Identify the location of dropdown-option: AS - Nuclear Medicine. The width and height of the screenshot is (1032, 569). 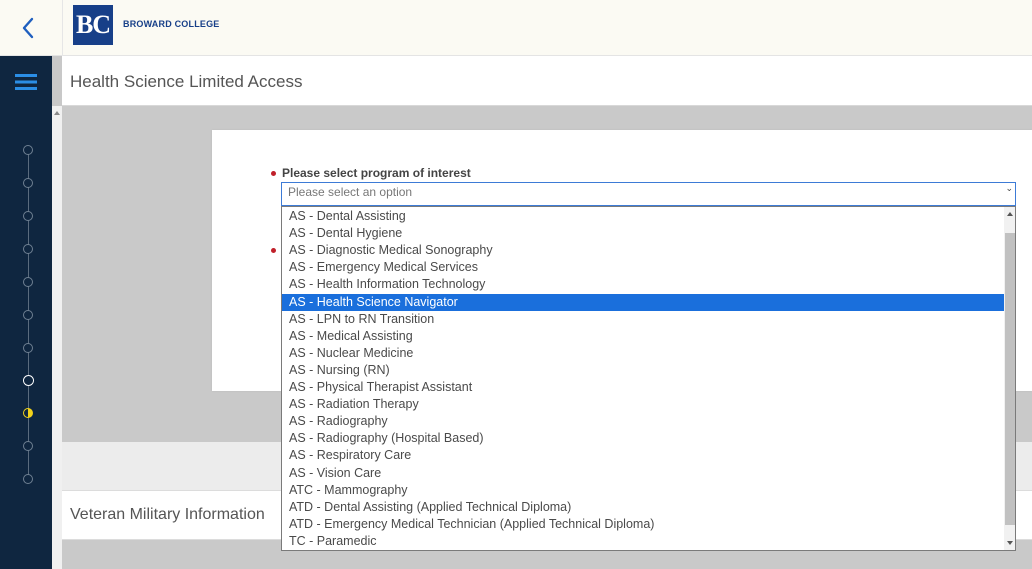
(643, 353).